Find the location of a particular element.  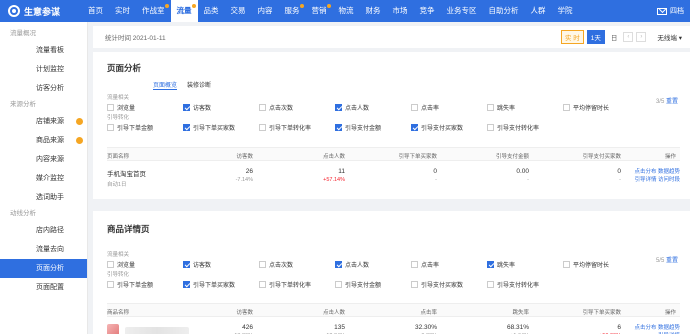

sidebar-item: 计划监控 is located at coordinates (43, 69).